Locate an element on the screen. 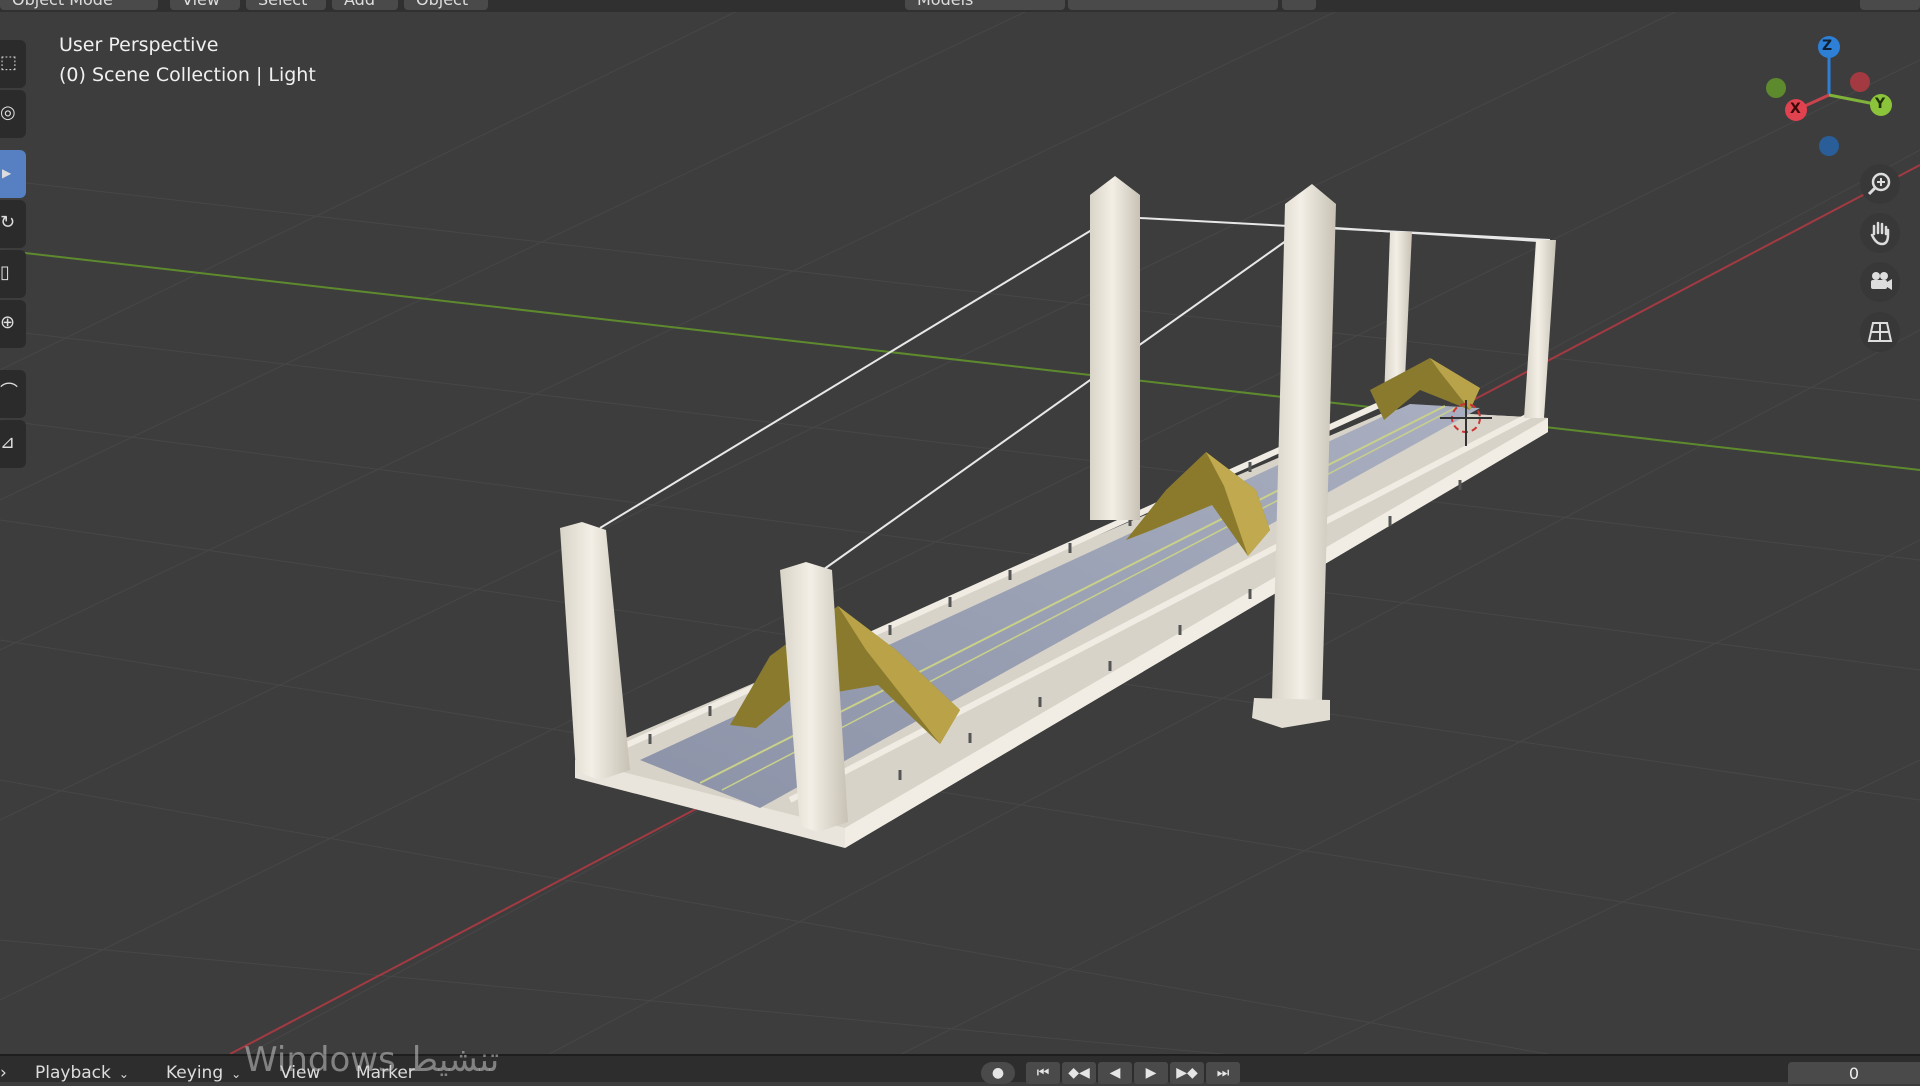 Image resolution: width=1920 pixels, height=1086 pixels. tool-annotate: ⌒ is located at coordinates (13, 394).